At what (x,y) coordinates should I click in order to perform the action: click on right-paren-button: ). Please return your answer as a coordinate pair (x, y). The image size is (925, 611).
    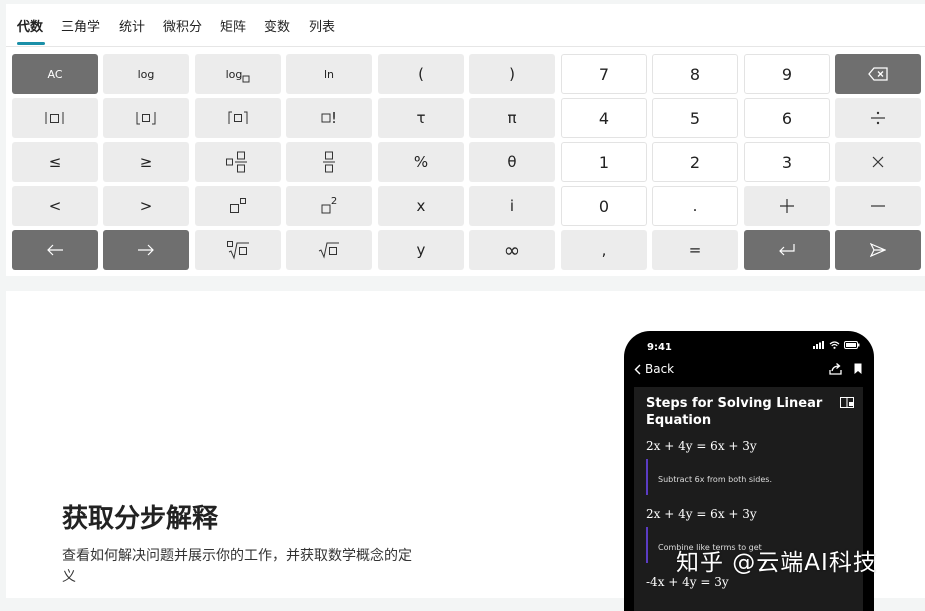
    Looking at the image, I should click on (512, 74).